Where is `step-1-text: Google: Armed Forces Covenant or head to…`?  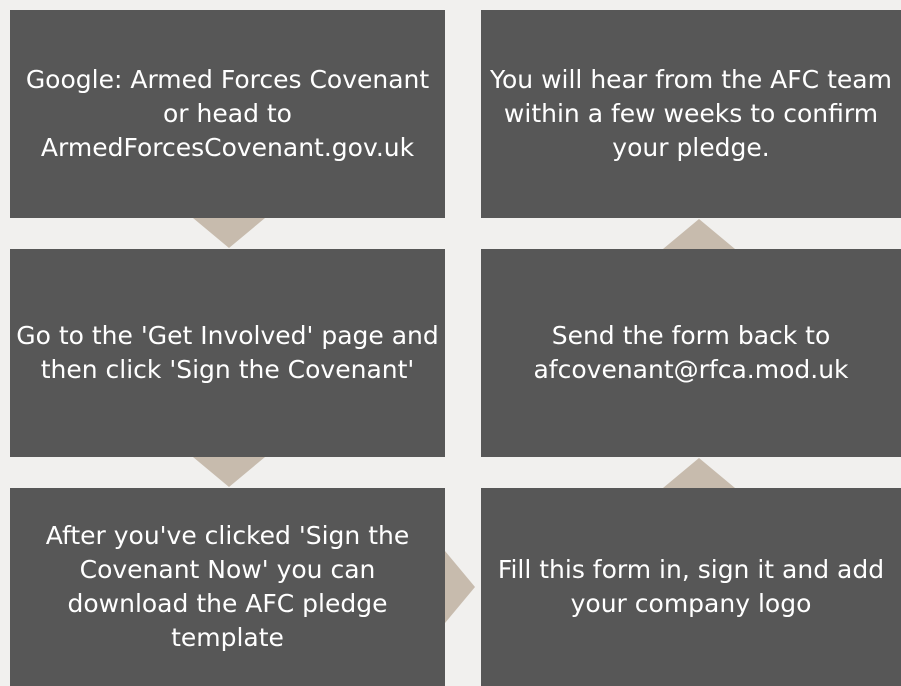
step-1-text: Google: Armed Forces Covenant or head to… is located at coordinates (227, 113).